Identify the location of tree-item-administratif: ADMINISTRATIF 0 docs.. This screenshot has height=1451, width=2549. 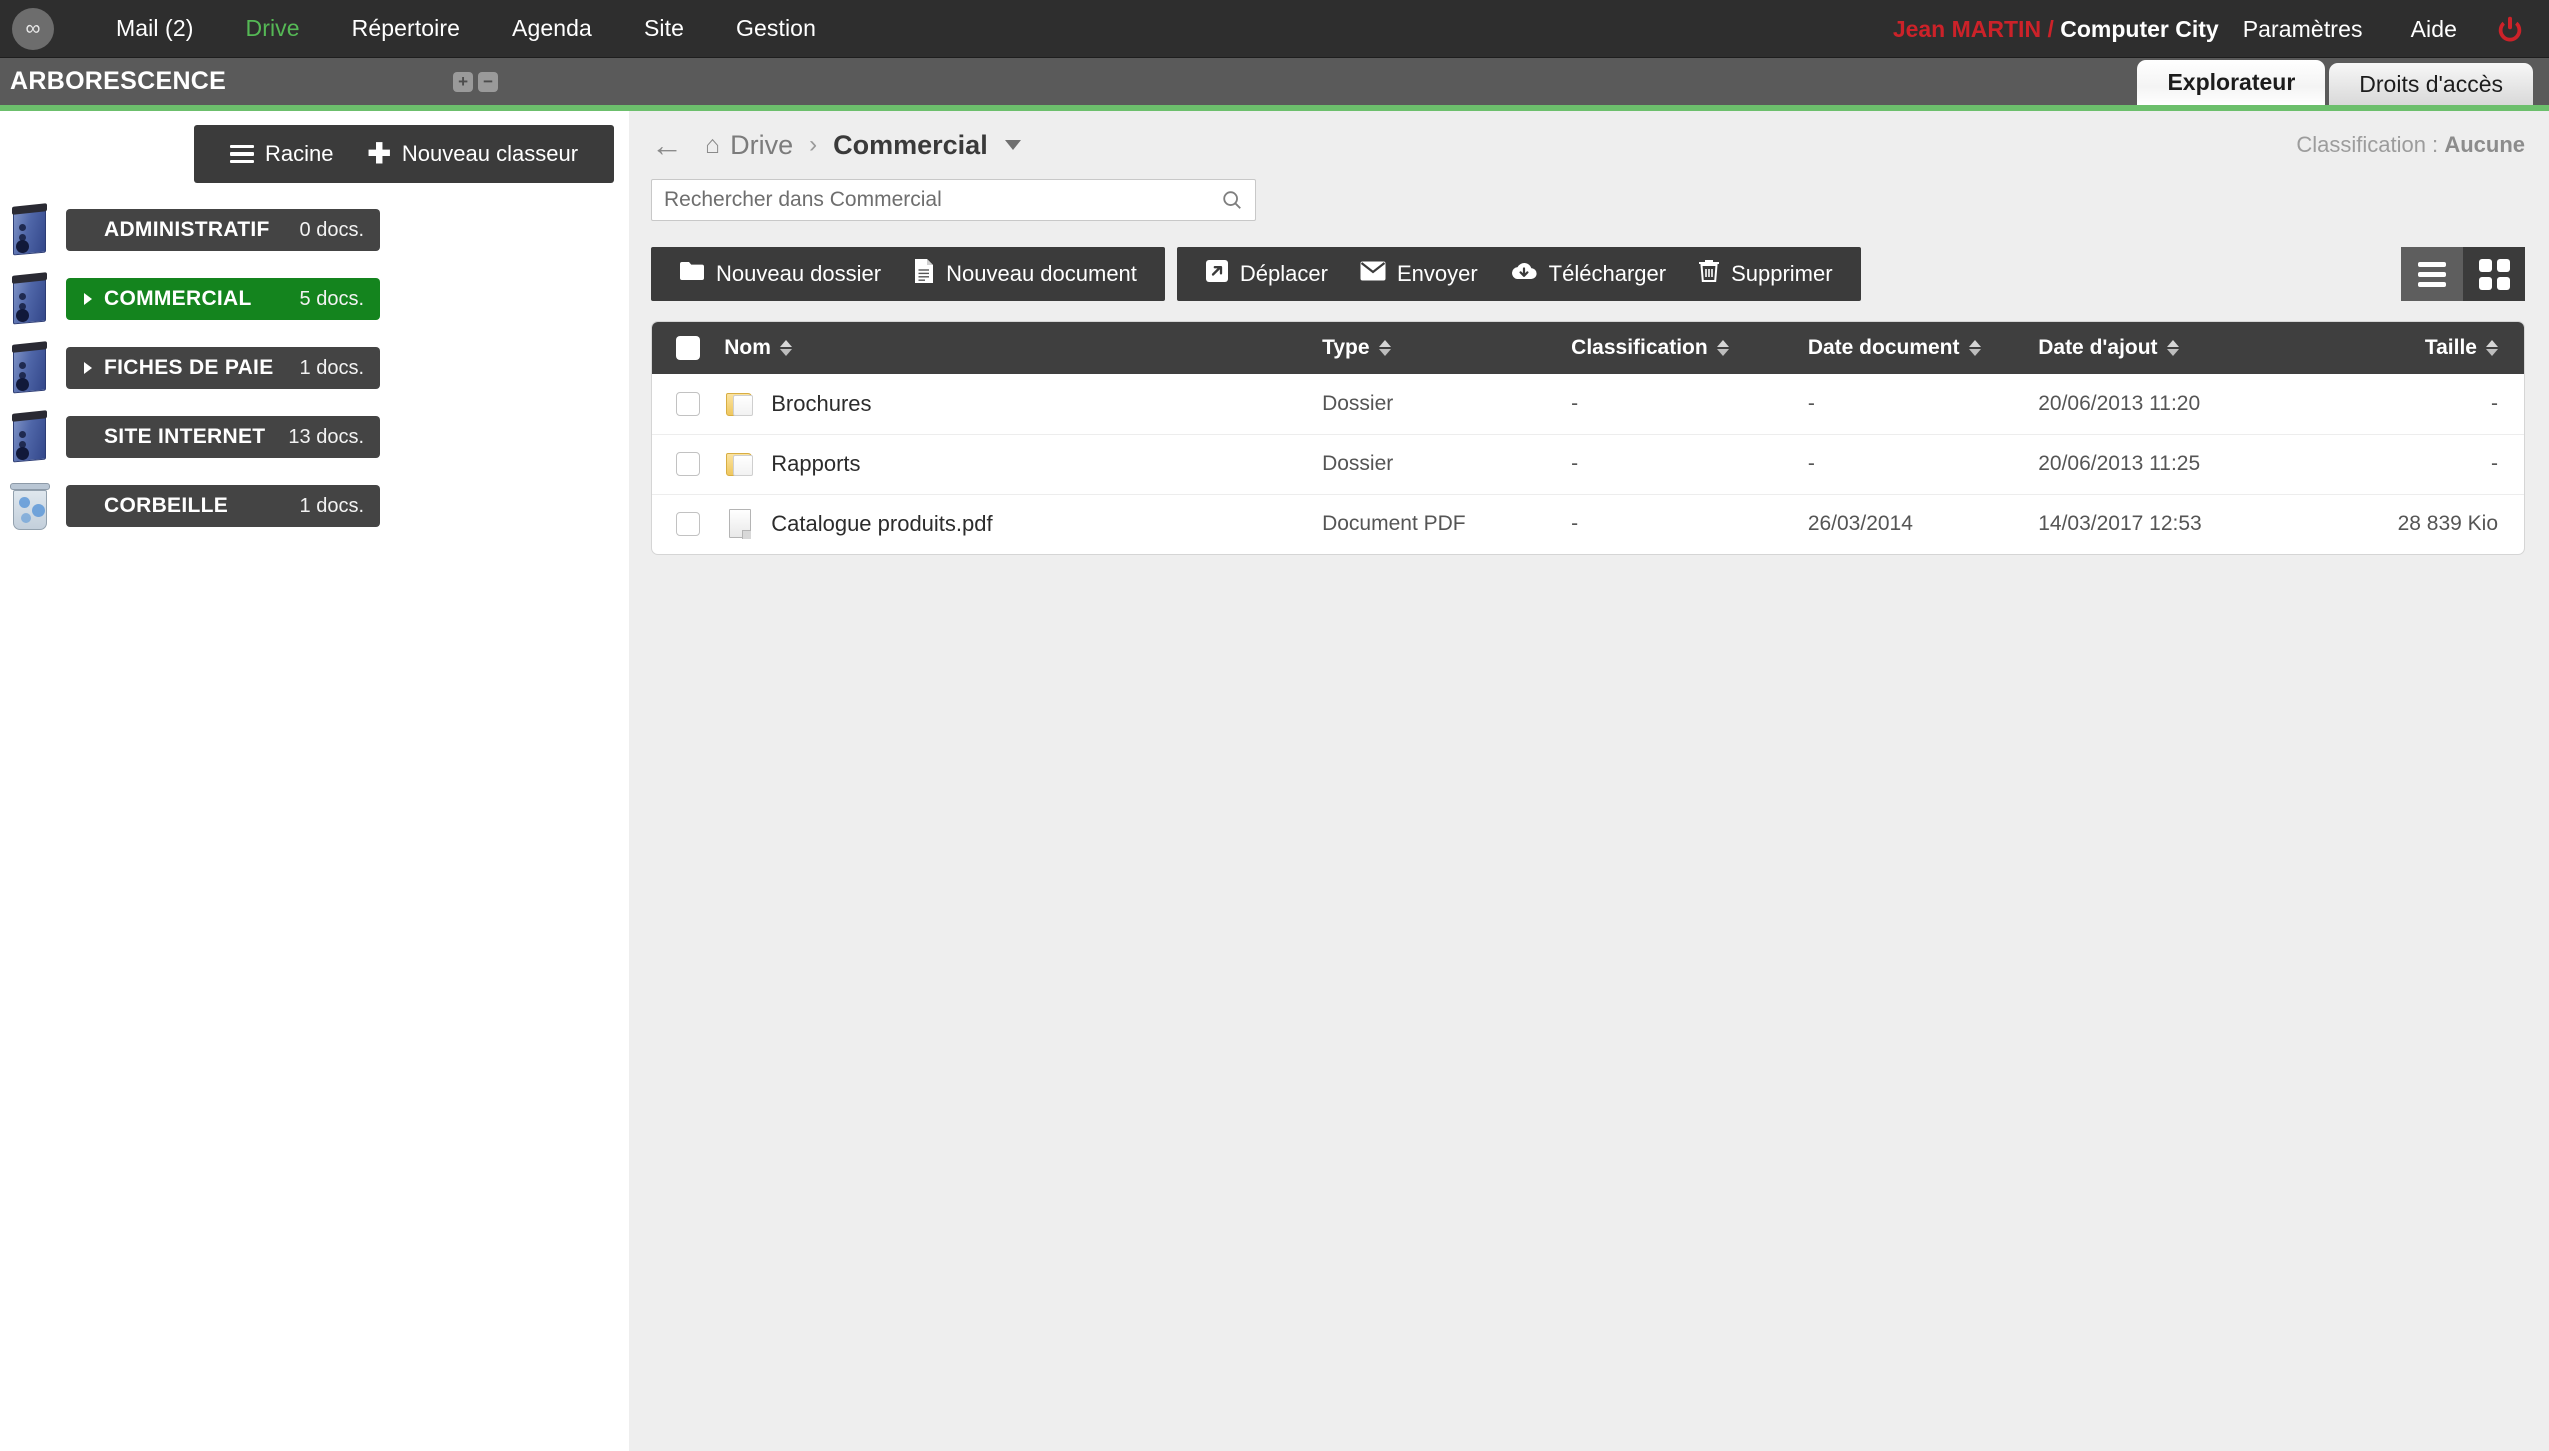
(314, 230).